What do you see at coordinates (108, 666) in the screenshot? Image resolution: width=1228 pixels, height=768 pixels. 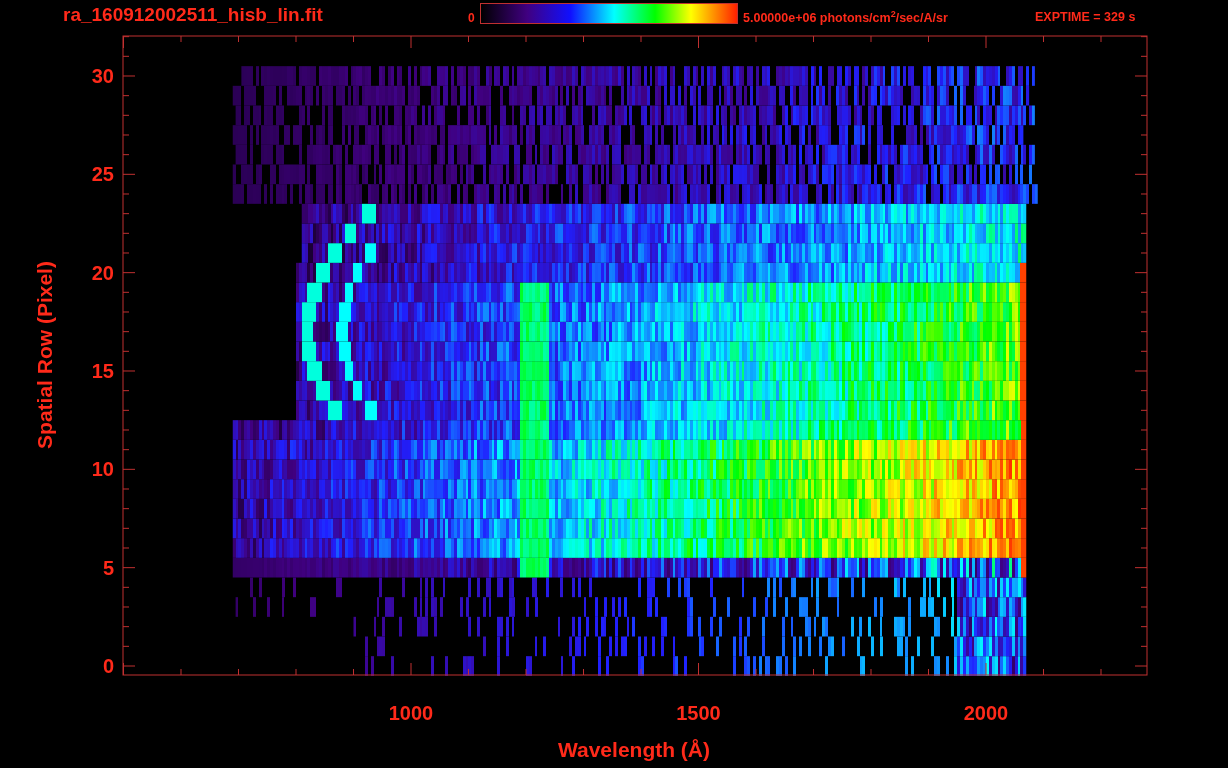 I see `y-tick-label: 0` at bounding box center [108, 666].